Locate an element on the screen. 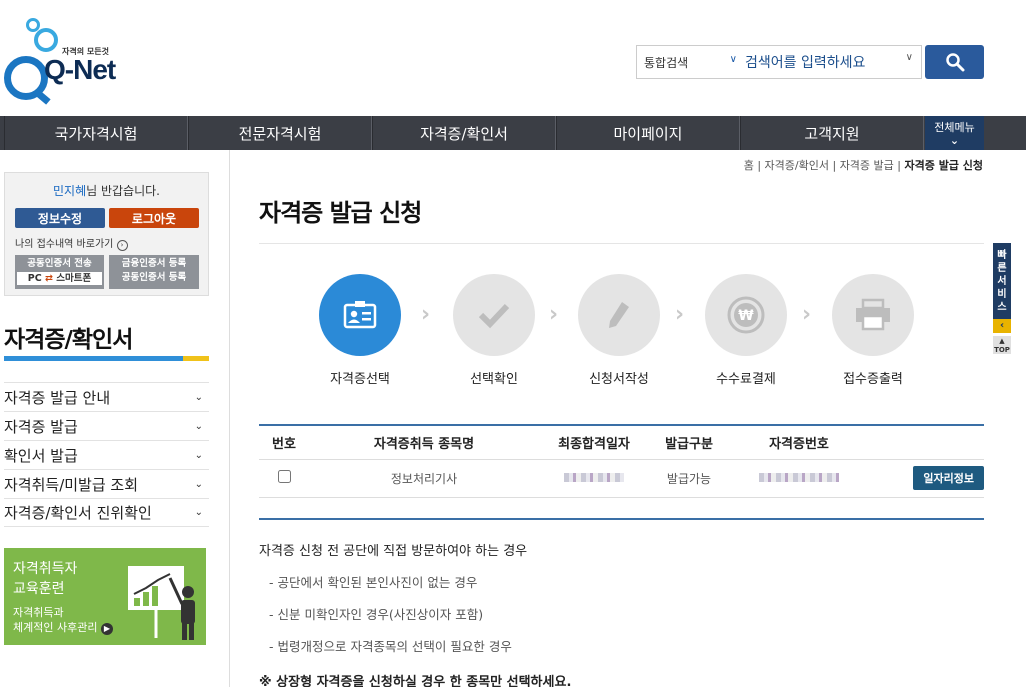 This screenshot has height=687, width=1026. sidebar-item-label: 자격증 발급 안내 is located at coordinates (57, 397).